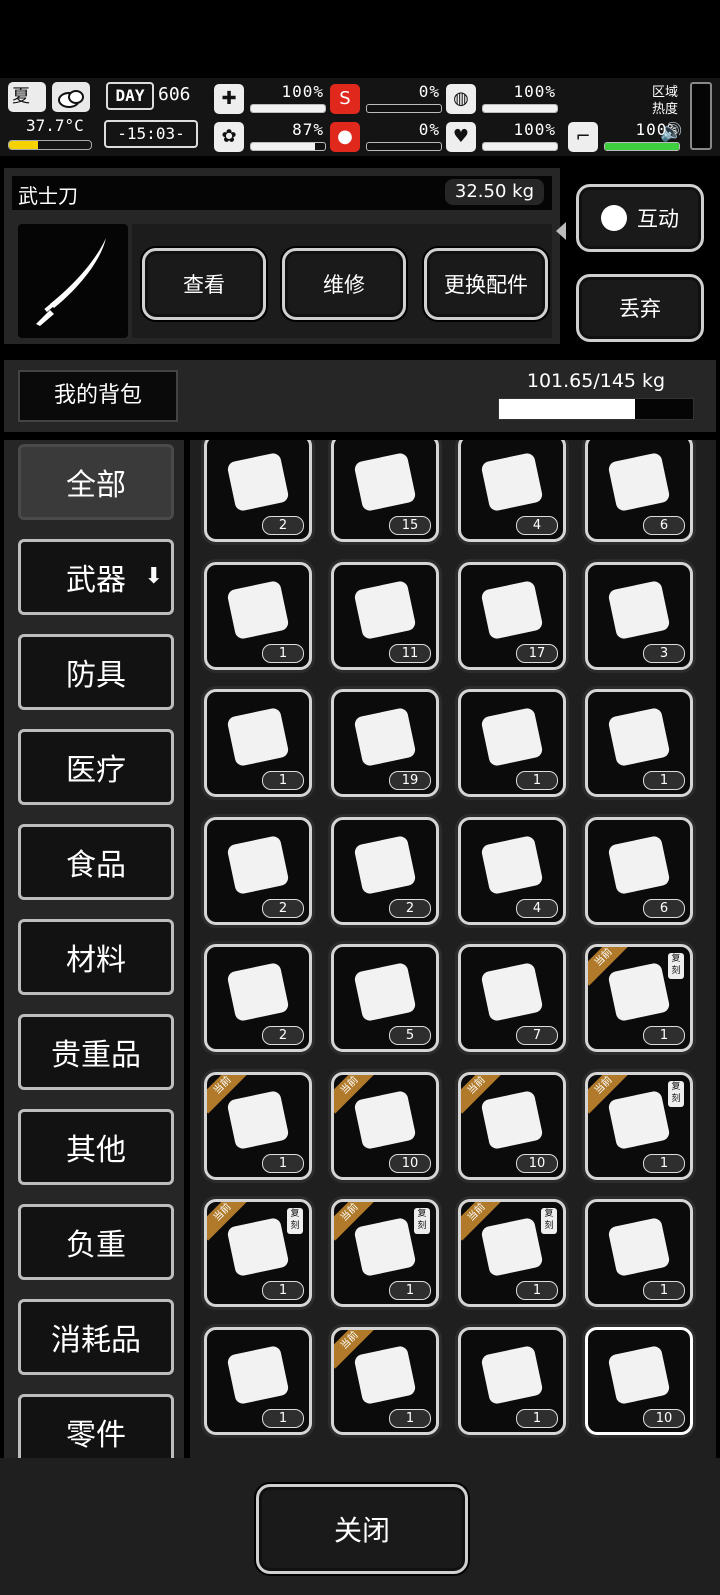 The height and width of the screenshot is (1595, 720). Describe the element at coordinates (639, 1380) in the screenshot. I see `inventory-slot: 10` at that location.